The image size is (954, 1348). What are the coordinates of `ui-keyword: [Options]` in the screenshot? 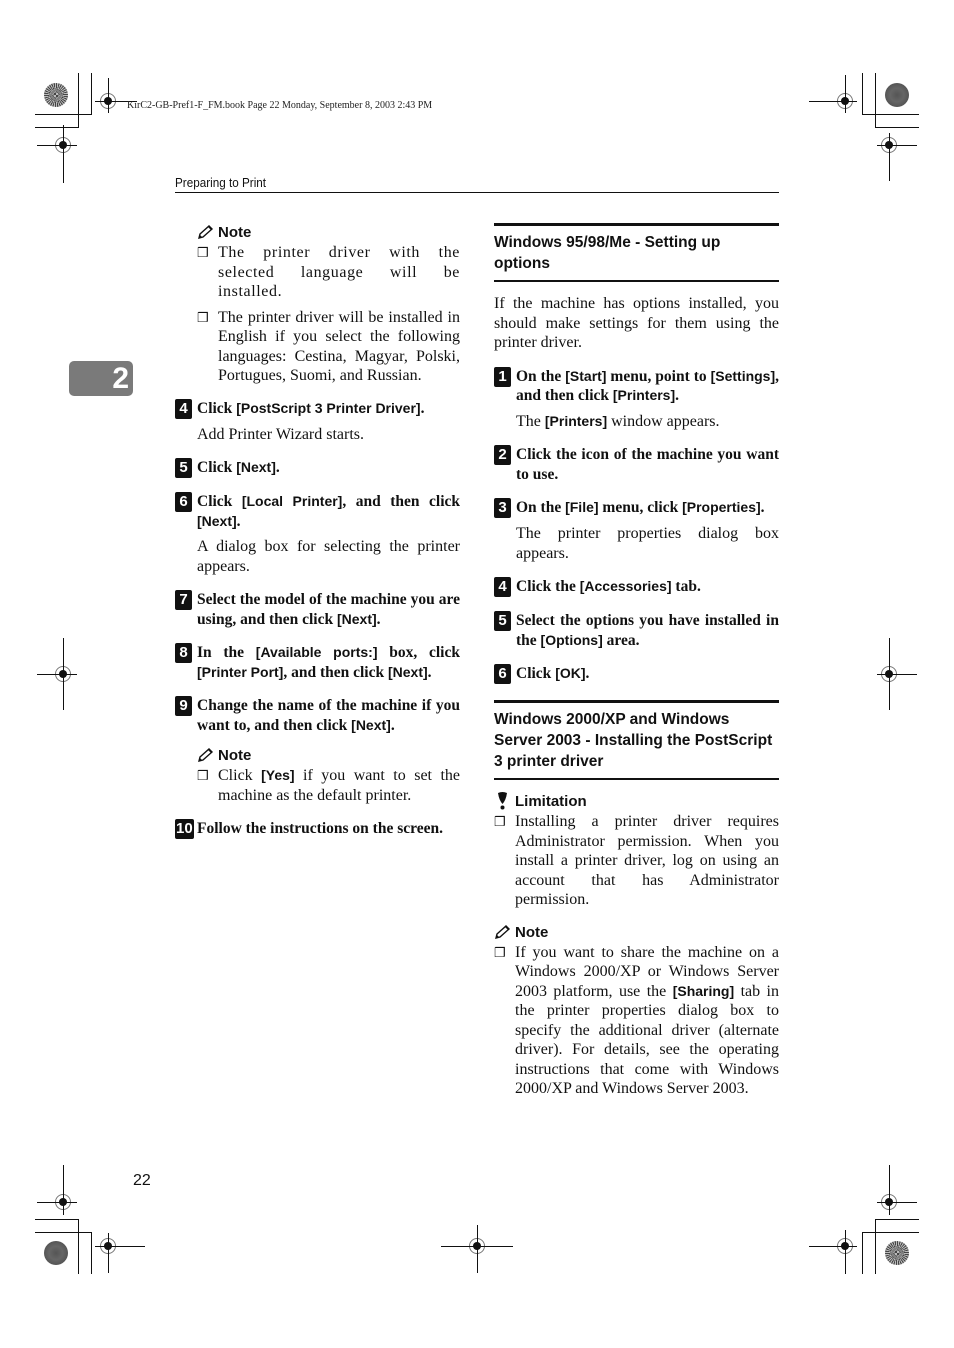 It's located at (571, 639).